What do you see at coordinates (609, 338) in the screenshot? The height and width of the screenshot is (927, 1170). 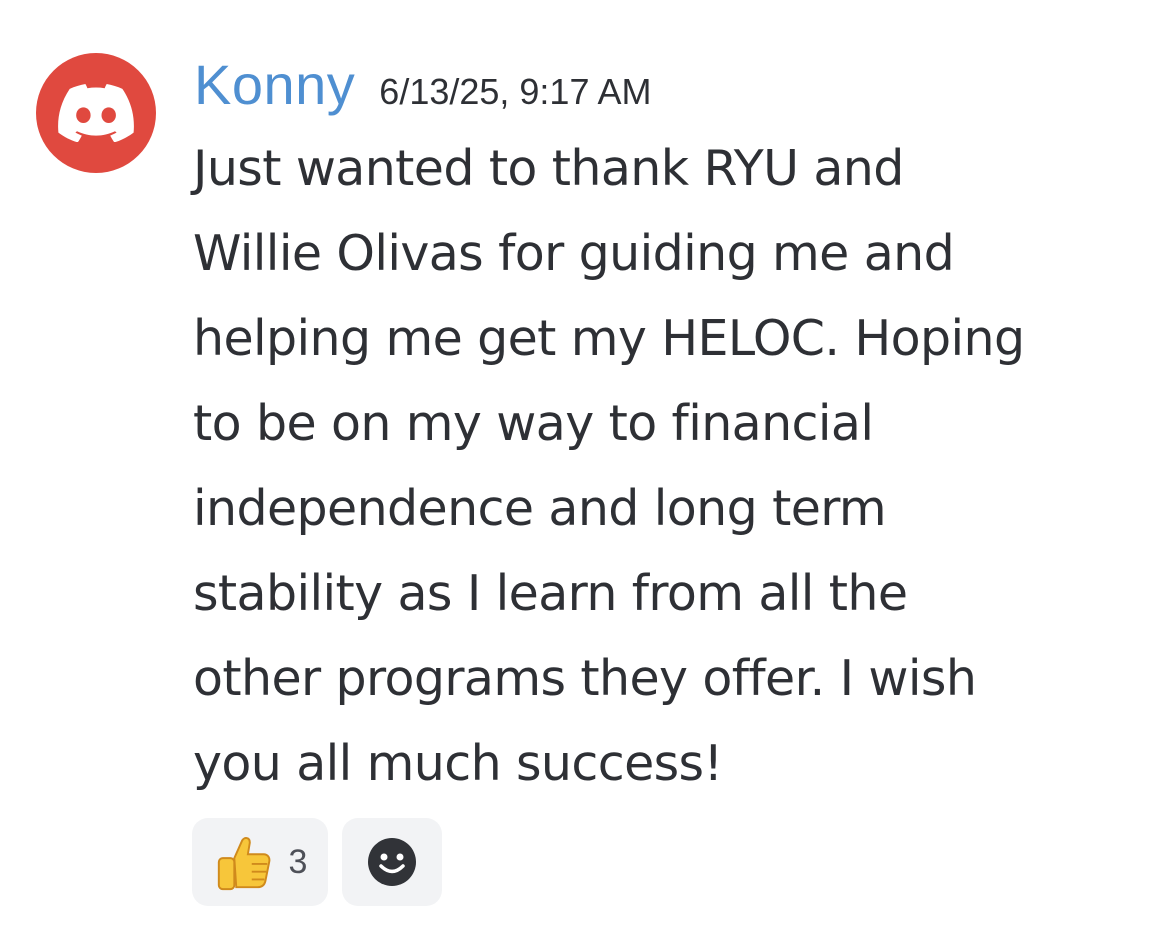 I see `message-line: helping me get my HELOC. Hoping` at bounding box center [609, 338].